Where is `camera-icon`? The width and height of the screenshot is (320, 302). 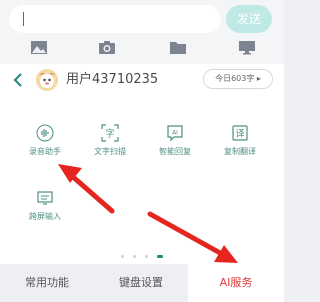
camera-icon is located at coordinates (107, 47).